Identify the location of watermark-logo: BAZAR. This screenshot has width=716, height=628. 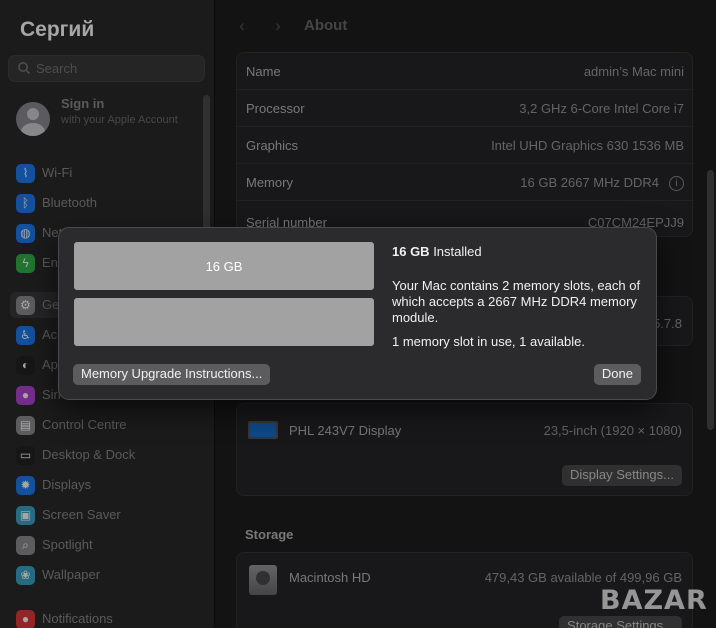
(654, 600).